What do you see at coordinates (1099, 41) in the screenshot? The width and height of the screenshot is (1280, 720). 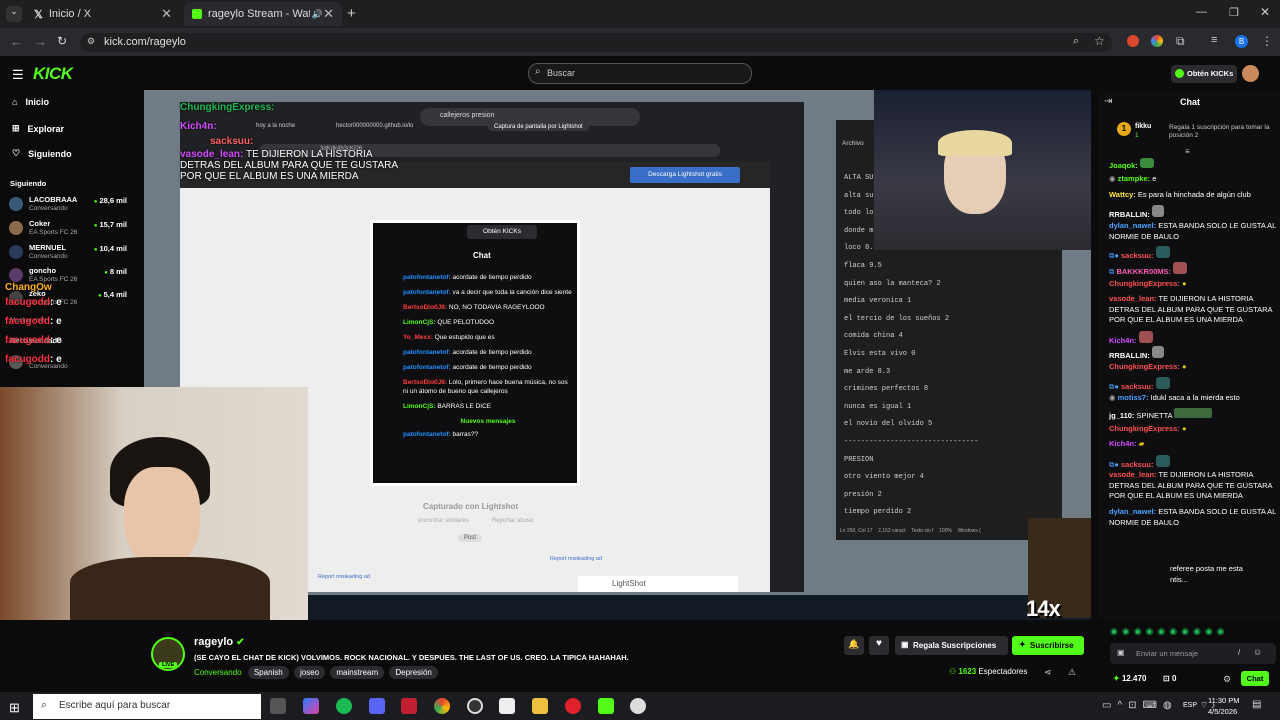 I see `bookmark-star-icon: ☆` at bounding box center [1099, 41].